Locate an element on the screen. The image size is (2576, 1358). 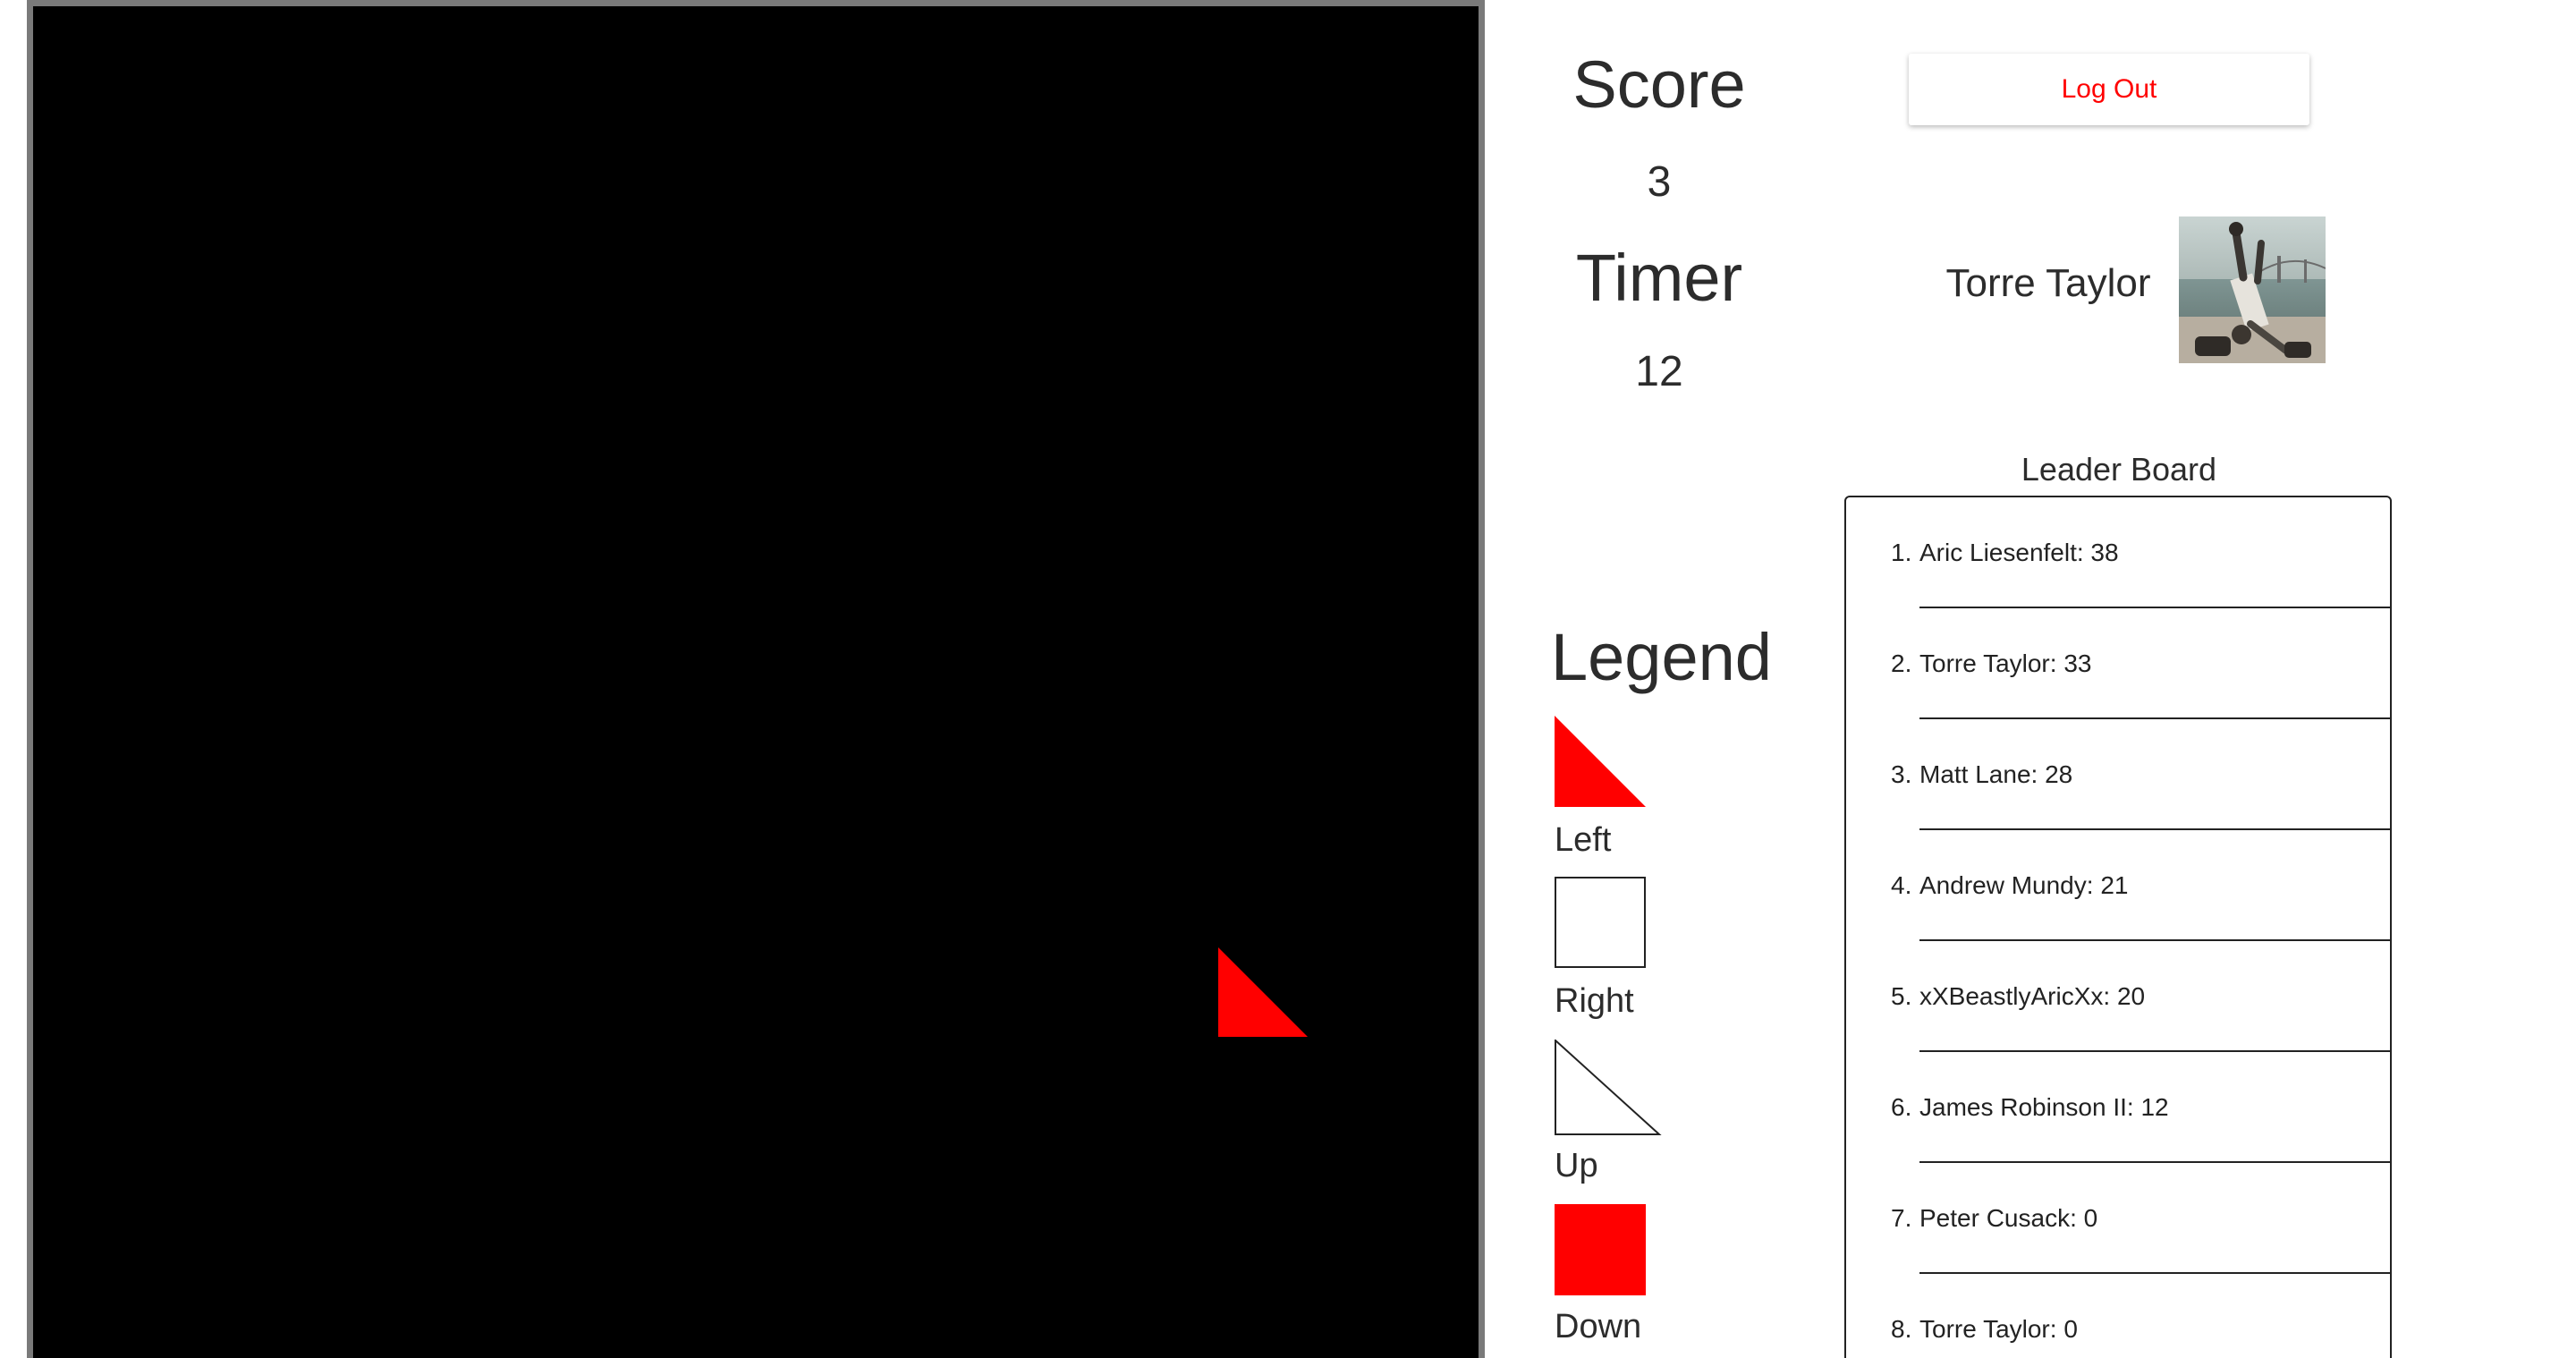
score-label: Score is located at coordinates (1659, 85).